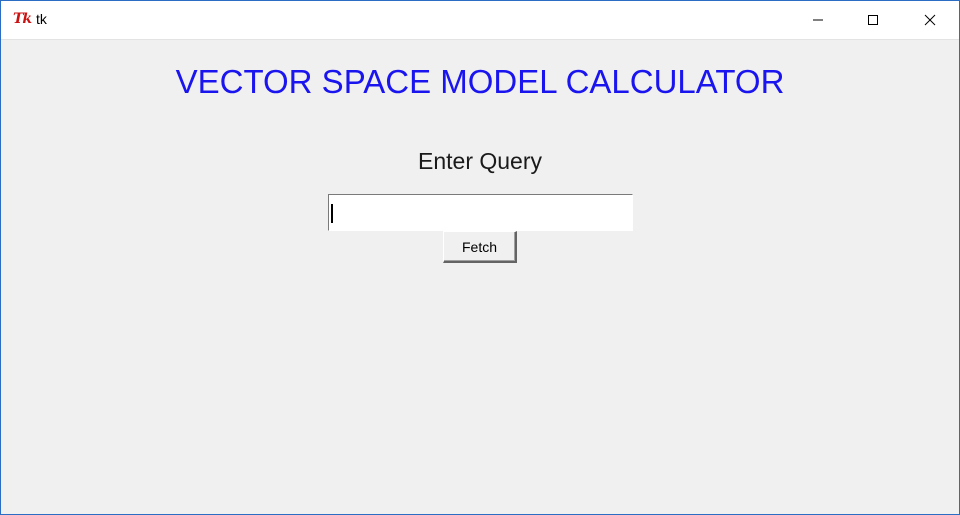 The image size is (960, 515). I want to click on minimize-button, so click(818, 20).